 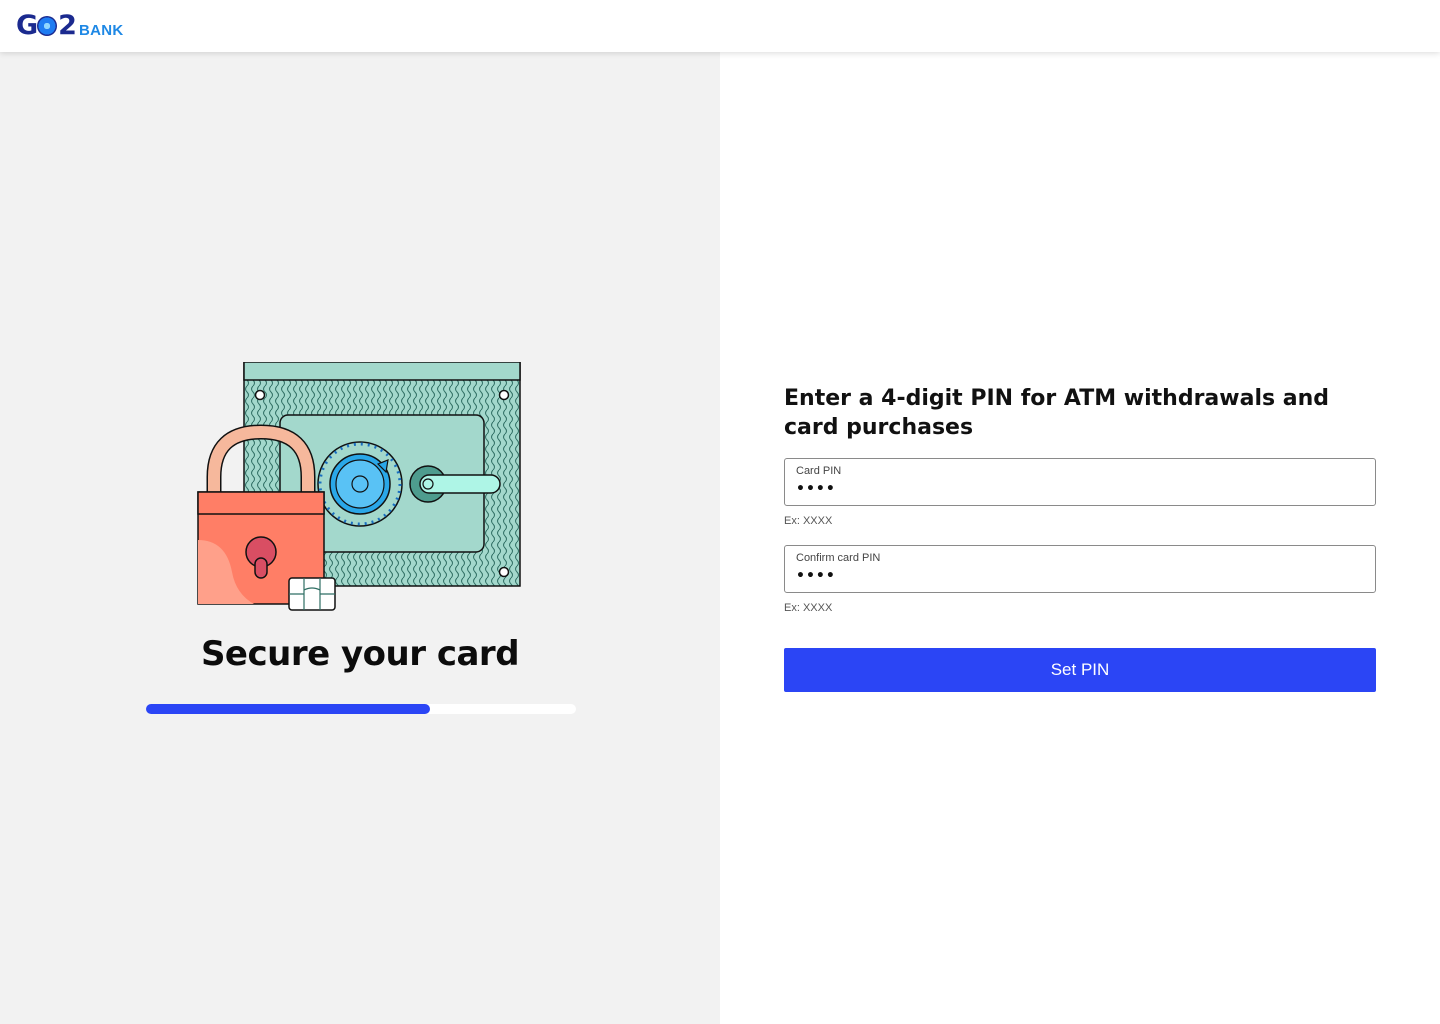 What do you see at coordinates (816, 576) in the screenshot?
I see `confirm-pin-input: ••••` at bounding box center [816, 576].